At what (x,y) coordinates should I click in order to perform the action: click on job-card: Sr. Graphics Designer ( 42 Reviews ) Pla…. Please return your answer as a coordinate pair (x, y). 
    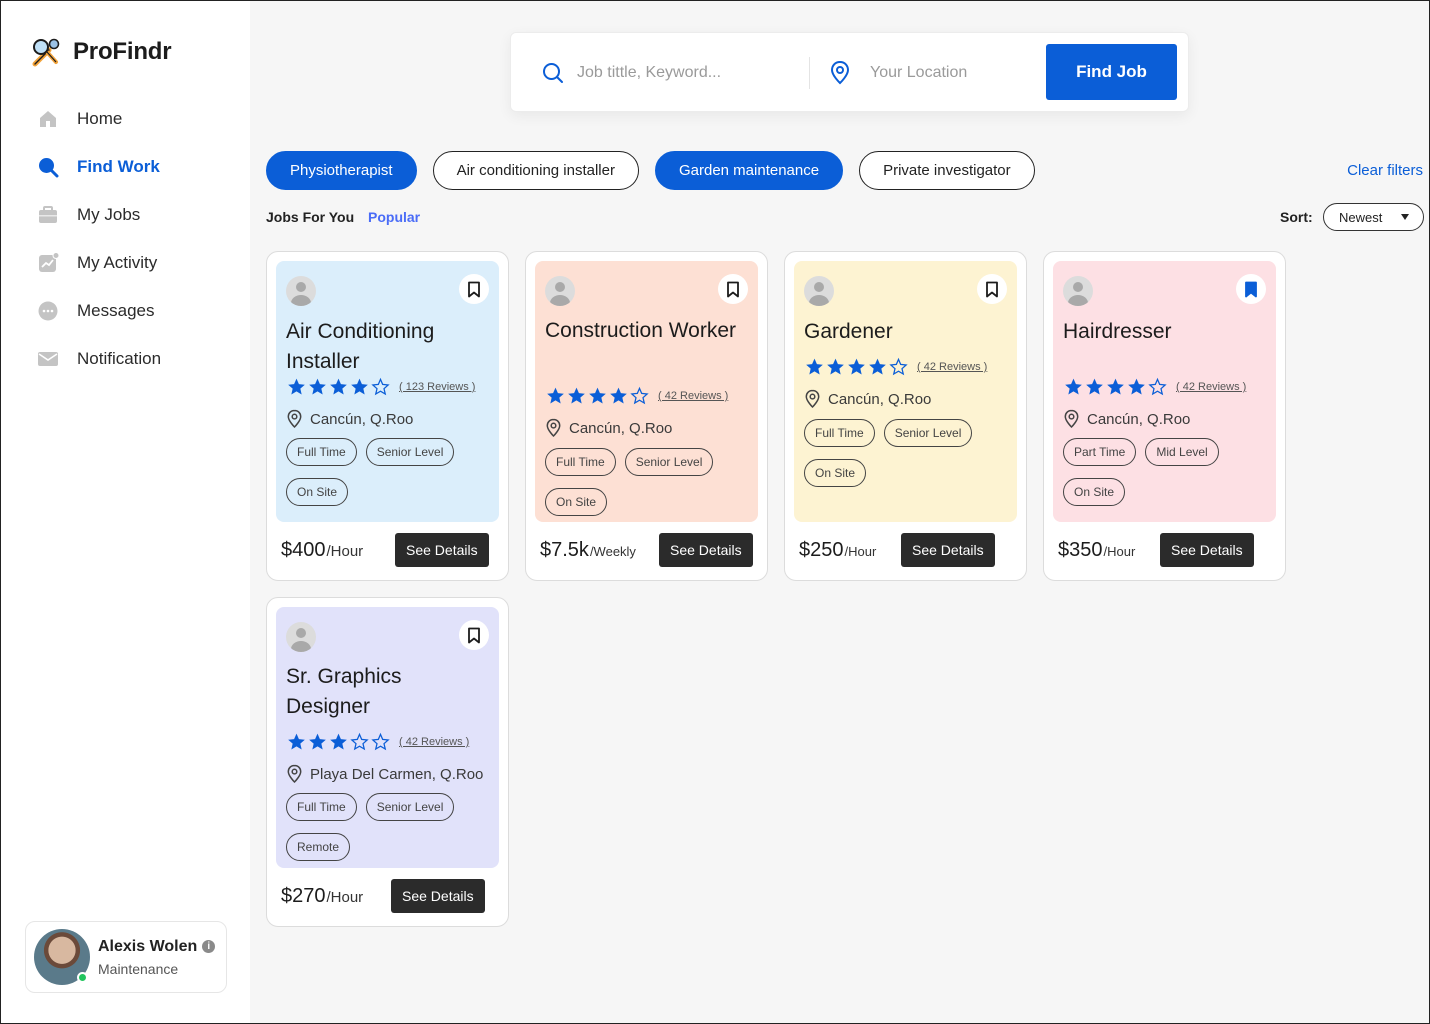
    Looking at the image, I should click on (387, 762).